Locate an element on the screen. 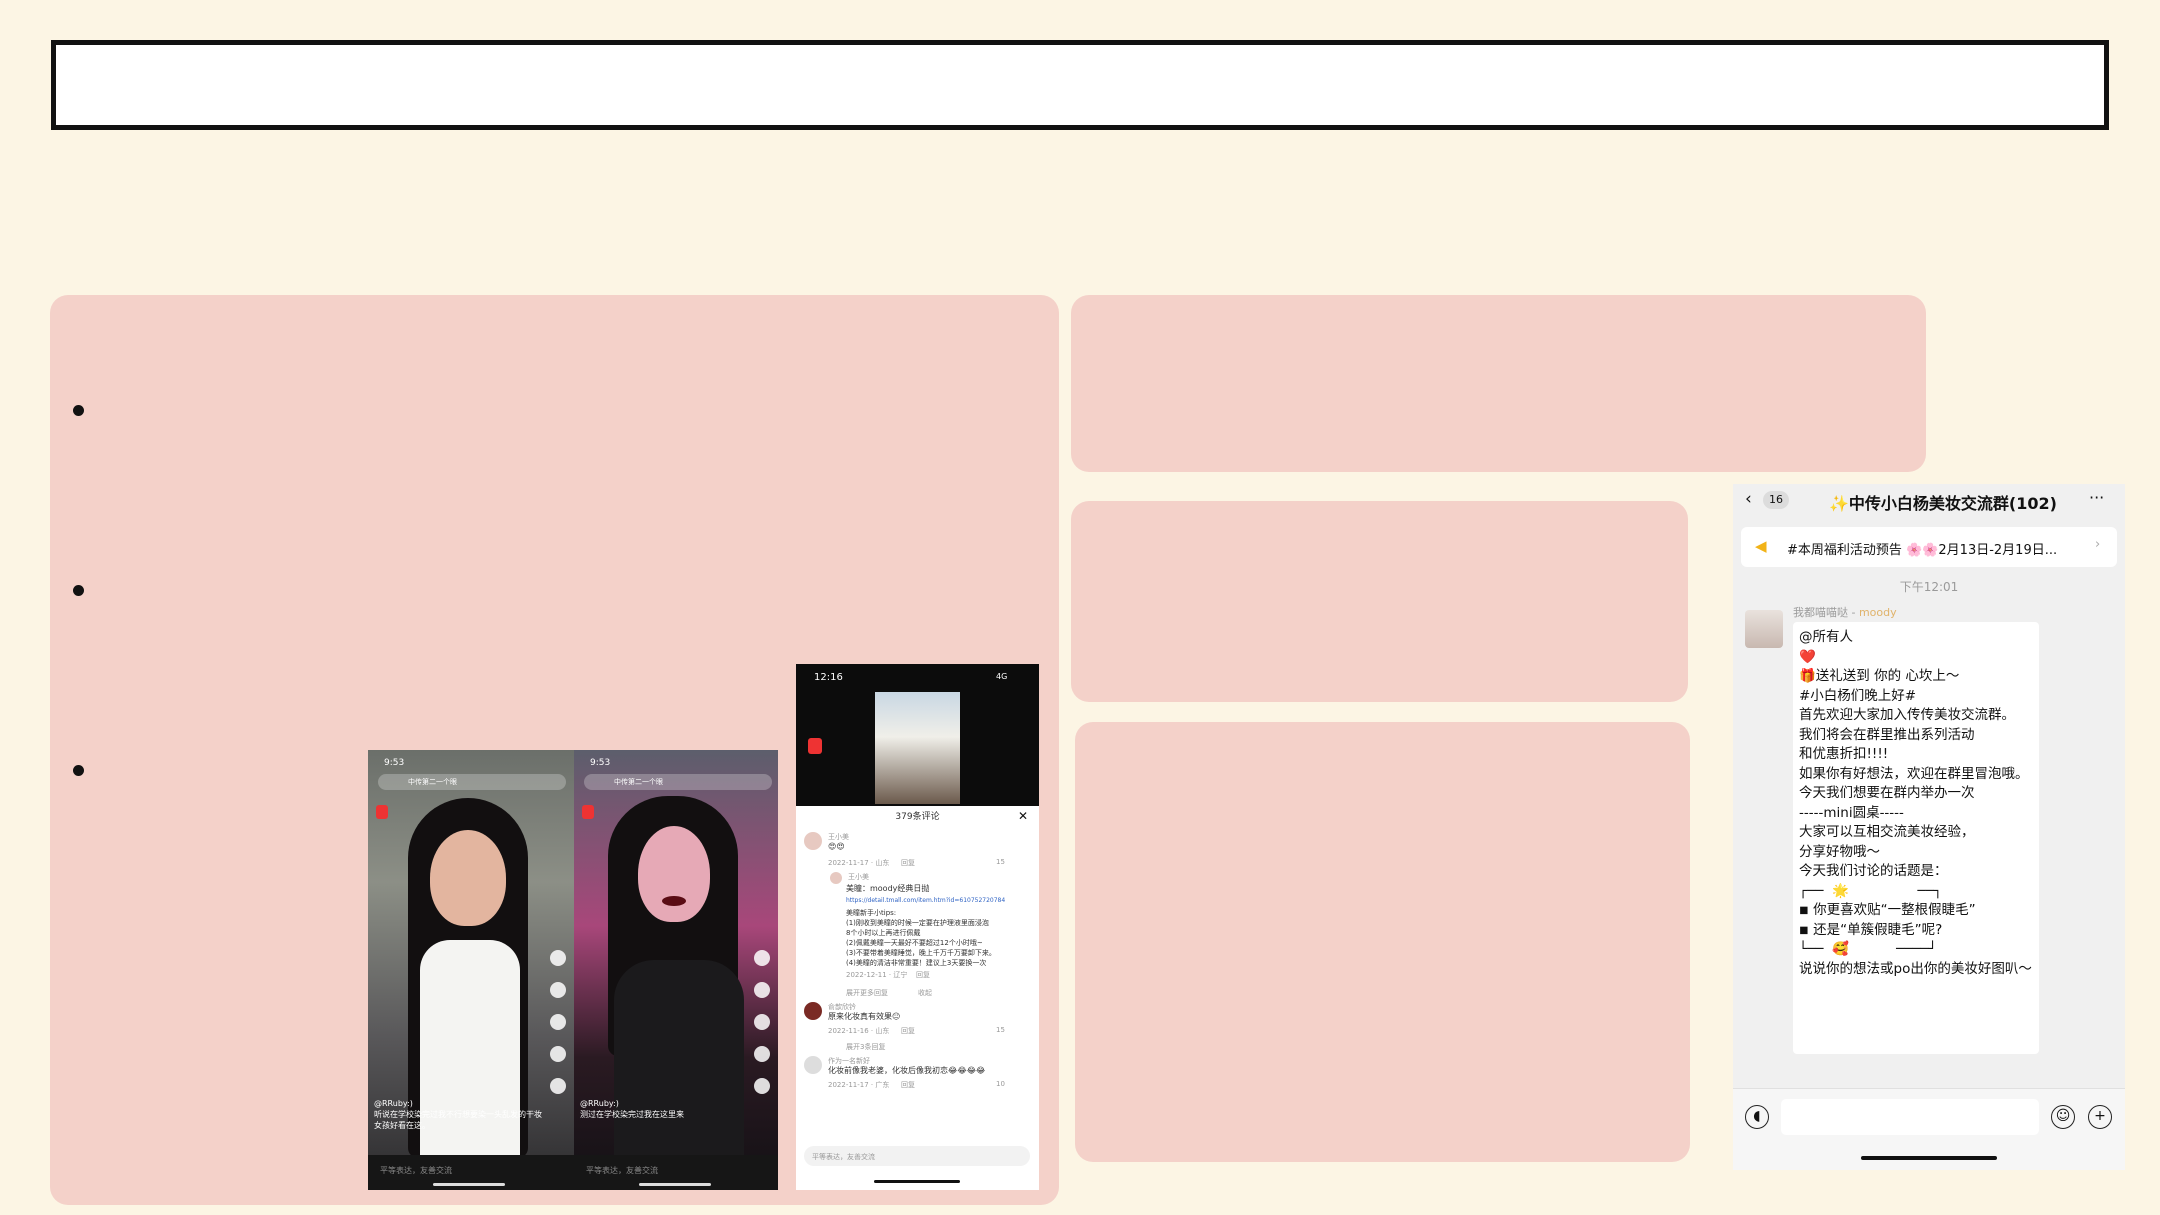  share-icon is located at coordinates (762, 1086).